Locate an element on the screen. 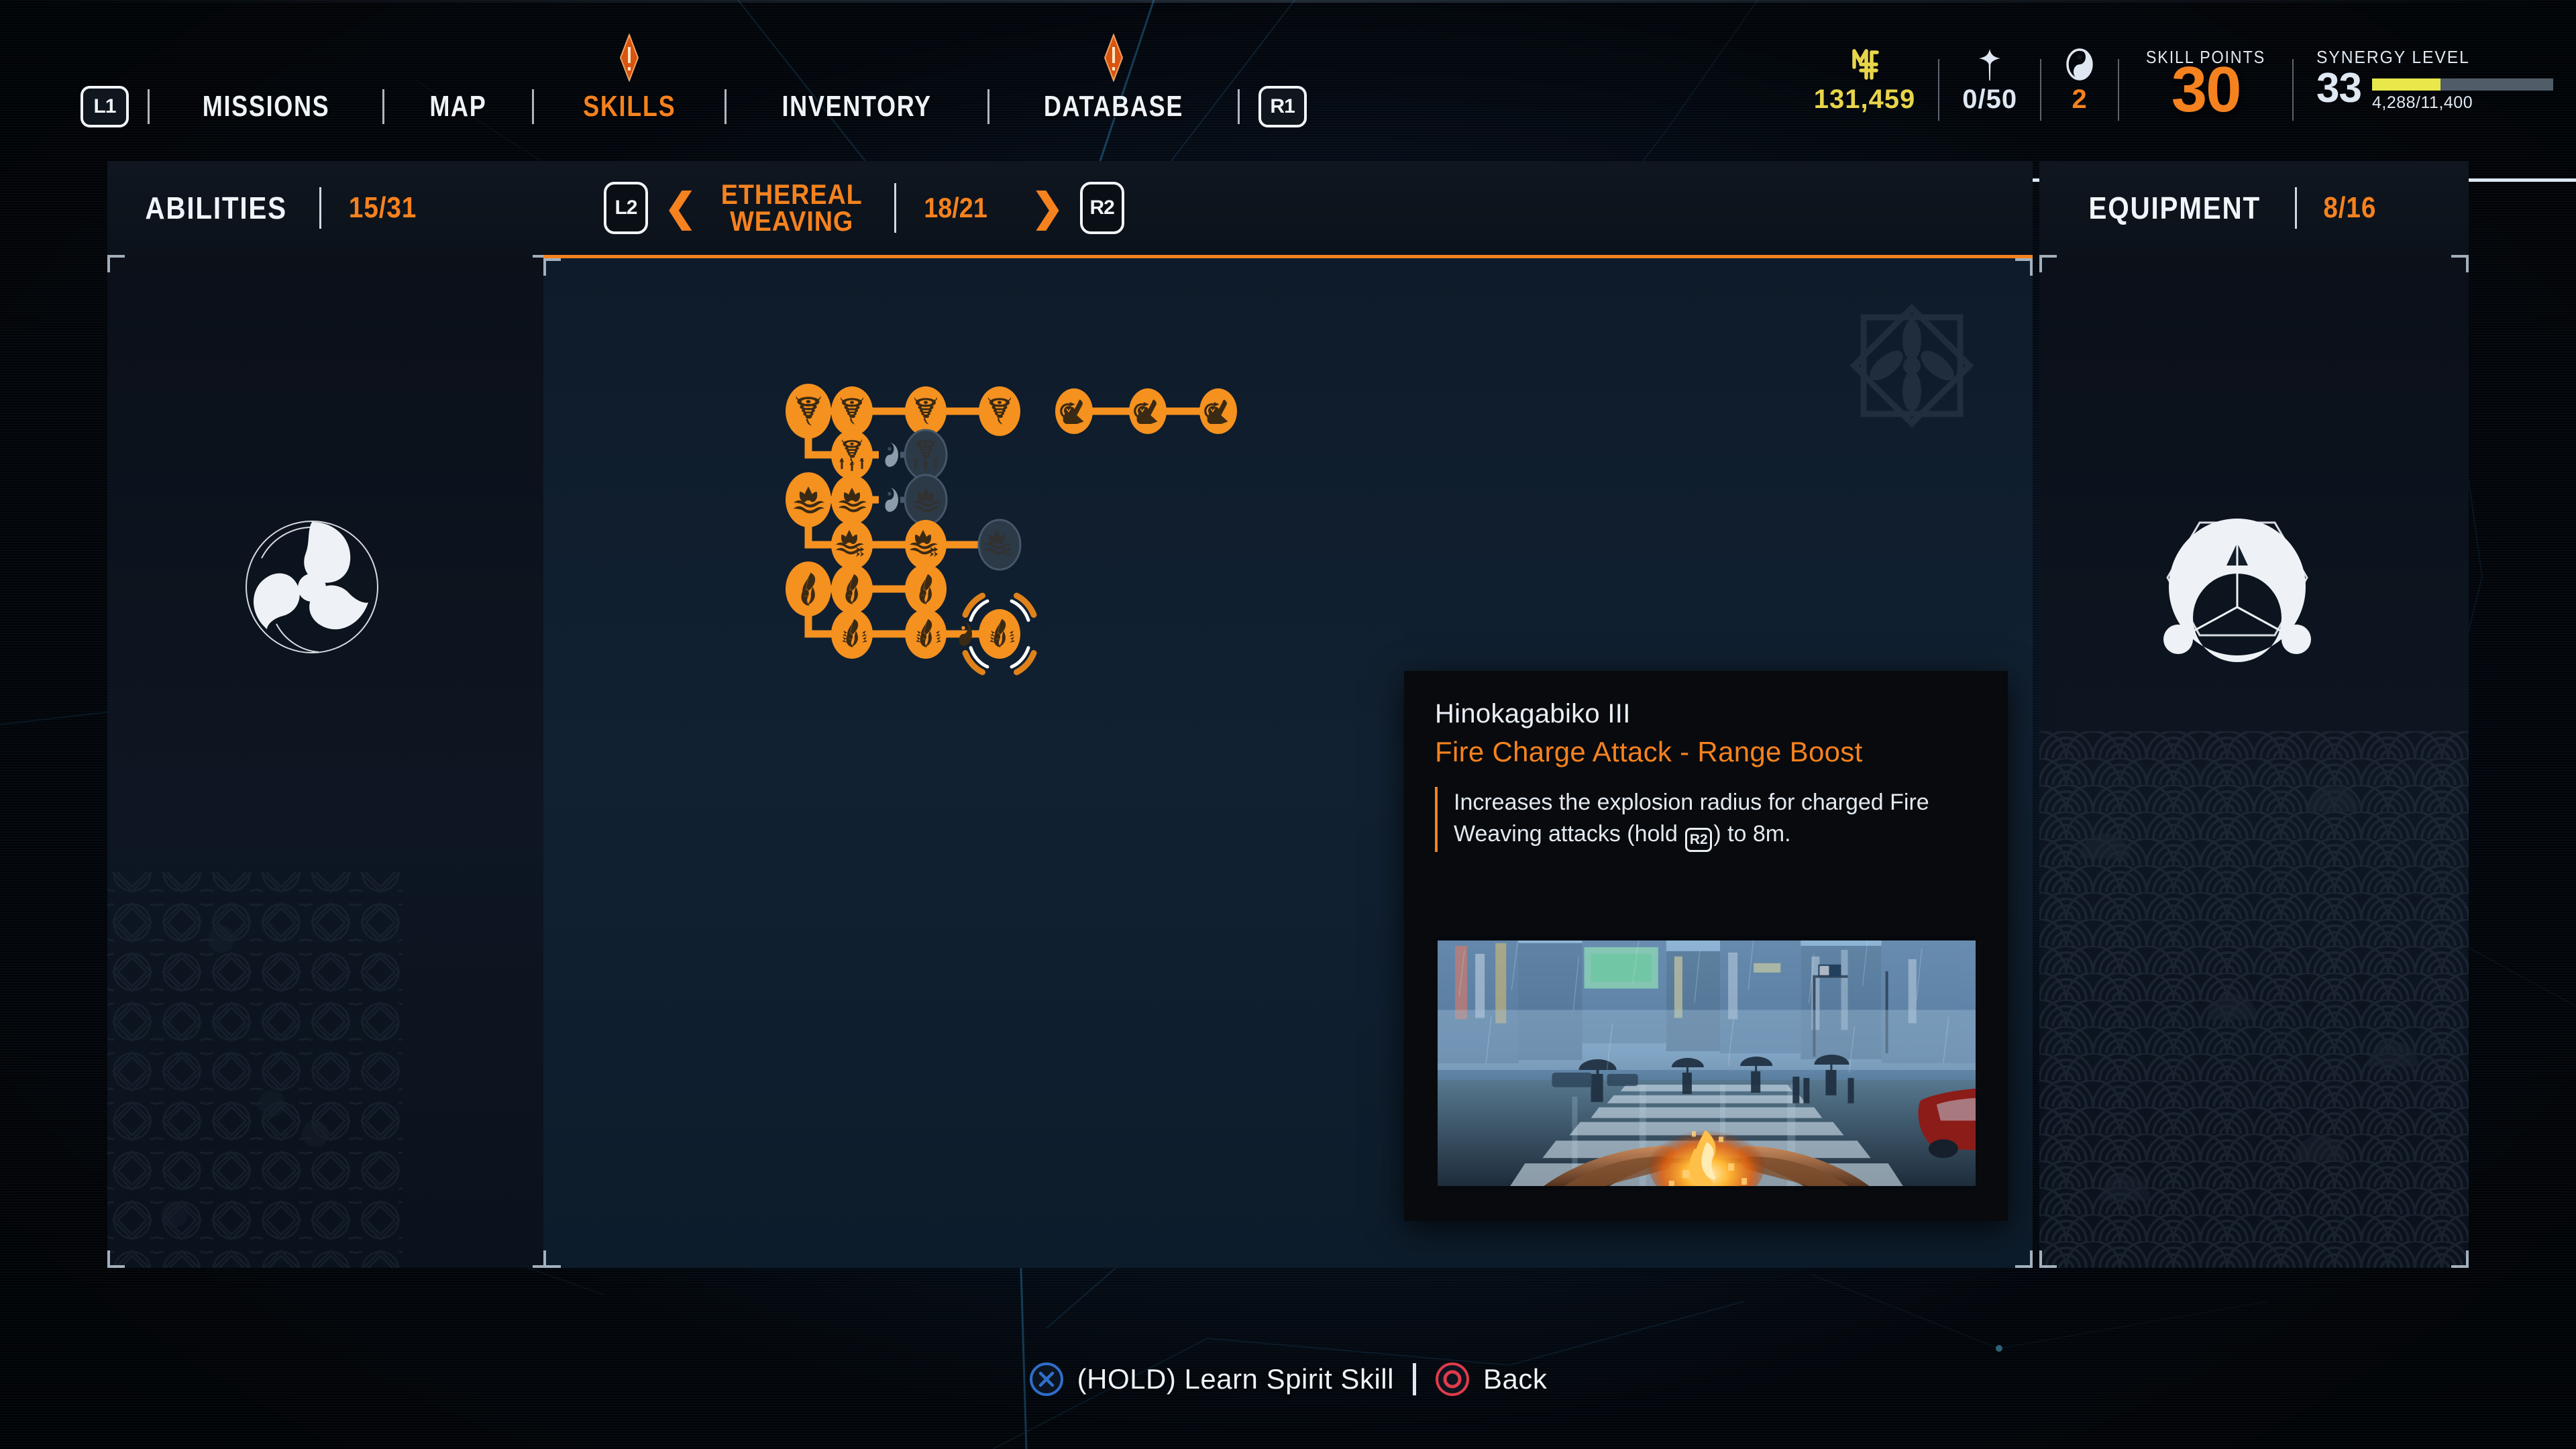 Image resolution: width=2576 pixels, height=1449 pixels. l1-bumper-button: L1 is located at coordinates (104, 106).